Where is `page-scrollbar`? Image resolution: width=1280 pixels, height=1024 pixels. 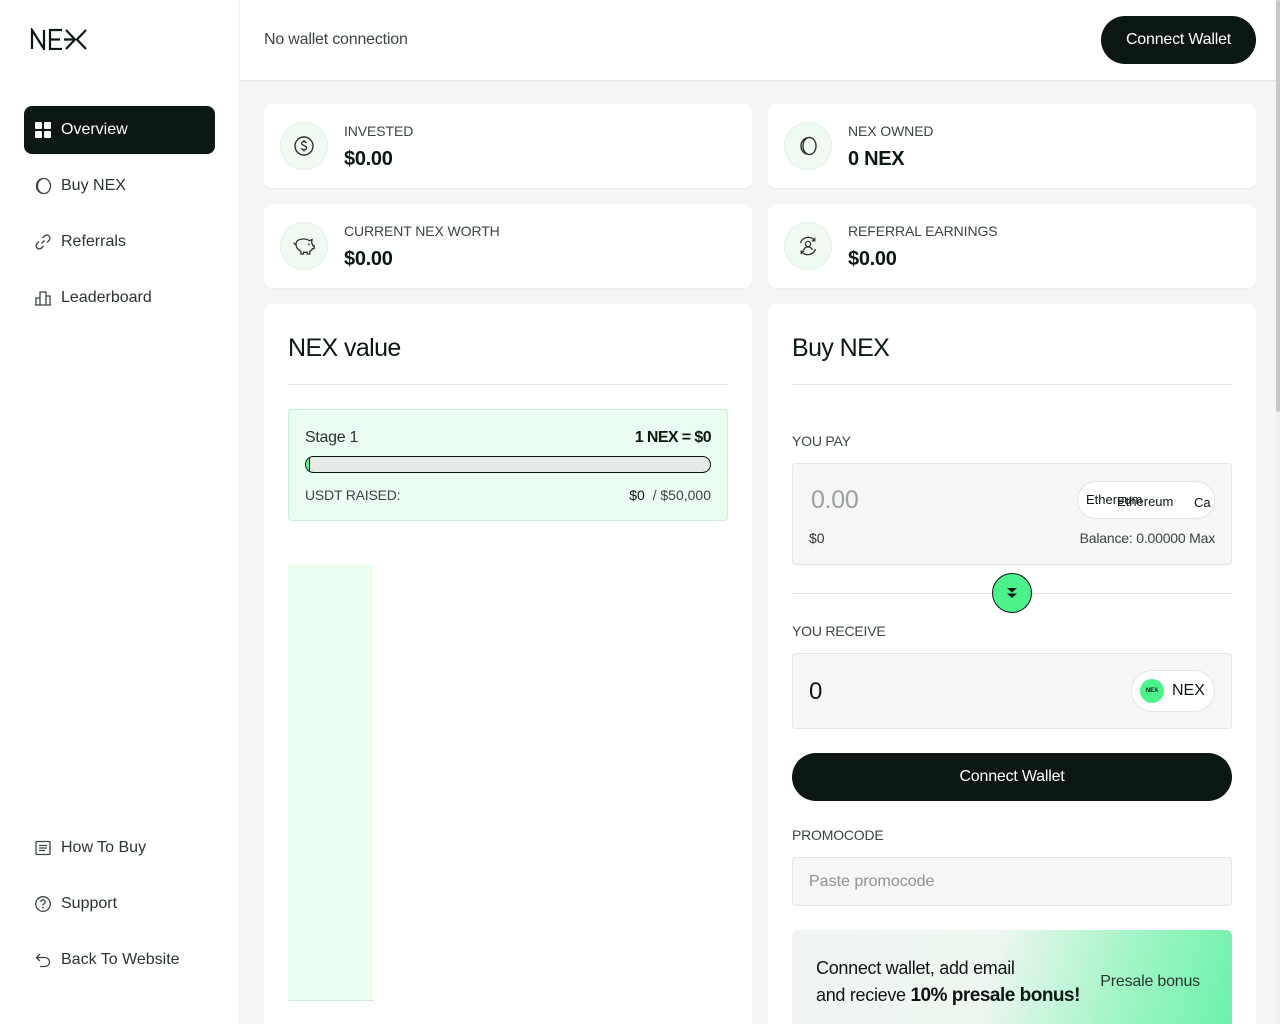
page-scrollbar is located at coordinates (1278, 512).